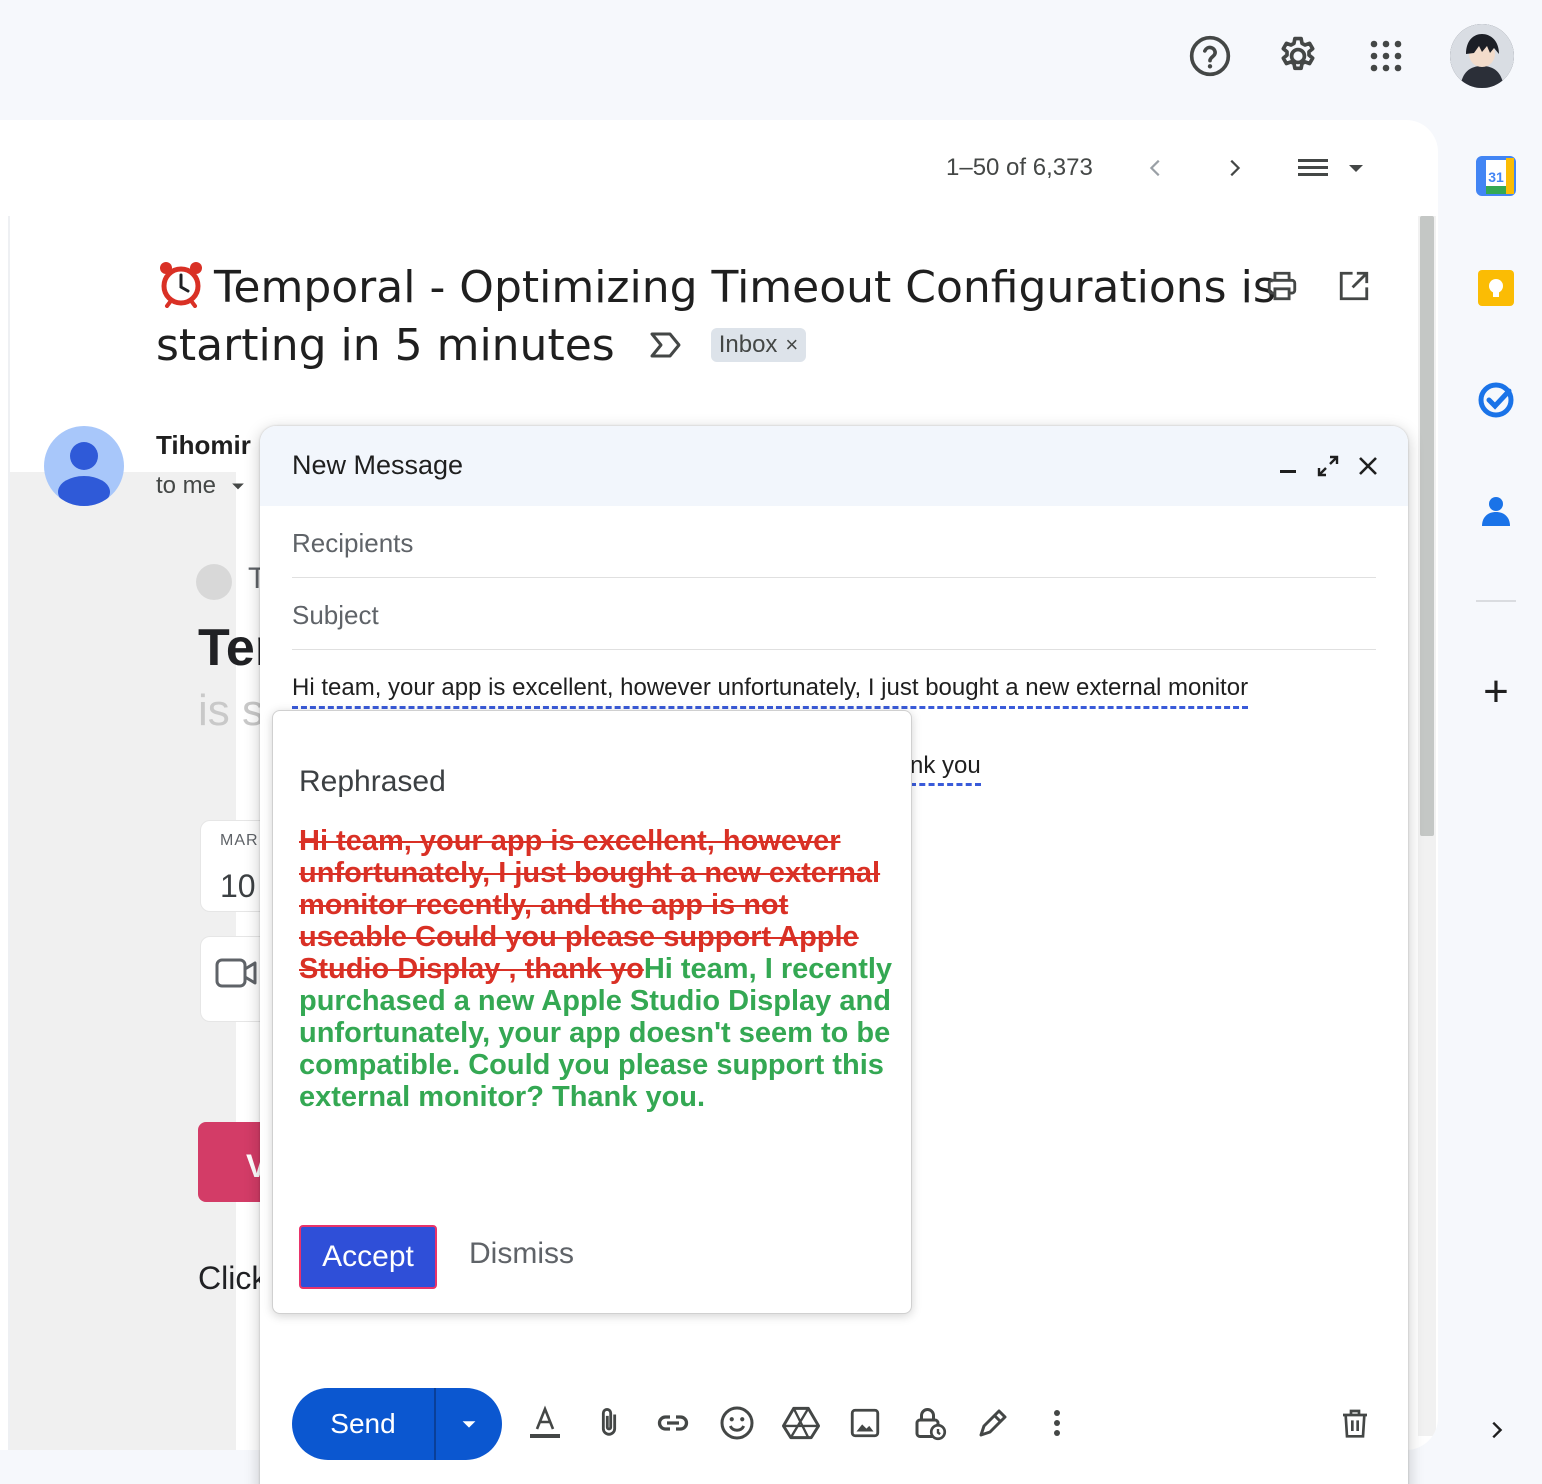 The width and height of the screenshot is (1542, 1484). What do you see at coordinates (1288, 466) in the screenshot?
I see `minimize-icon` at bounding box center [1288, 466].